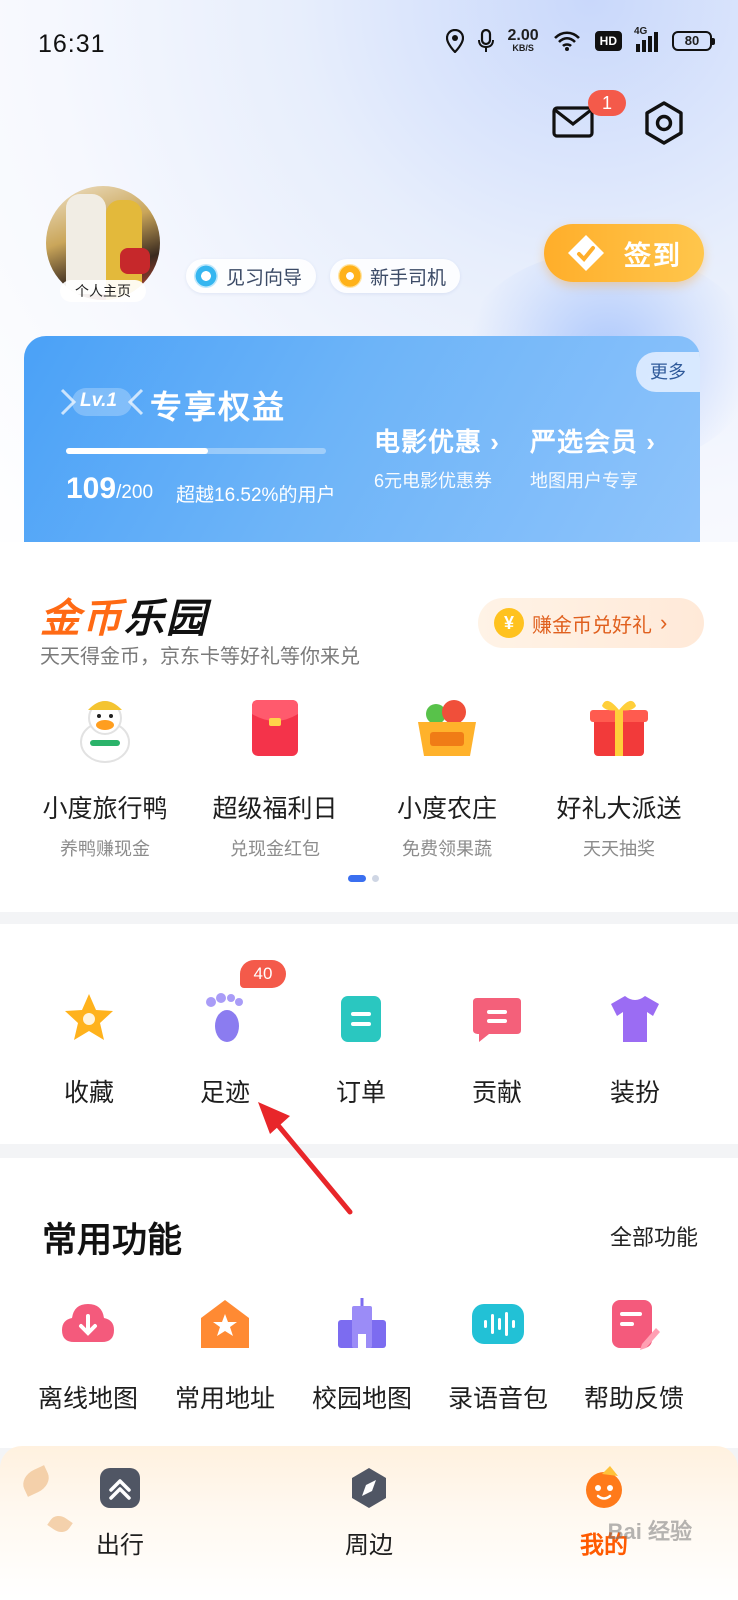 This screenshot has height=1600, width=738. I want to click on quick-favorites: 收藏, so click(89, 1049).